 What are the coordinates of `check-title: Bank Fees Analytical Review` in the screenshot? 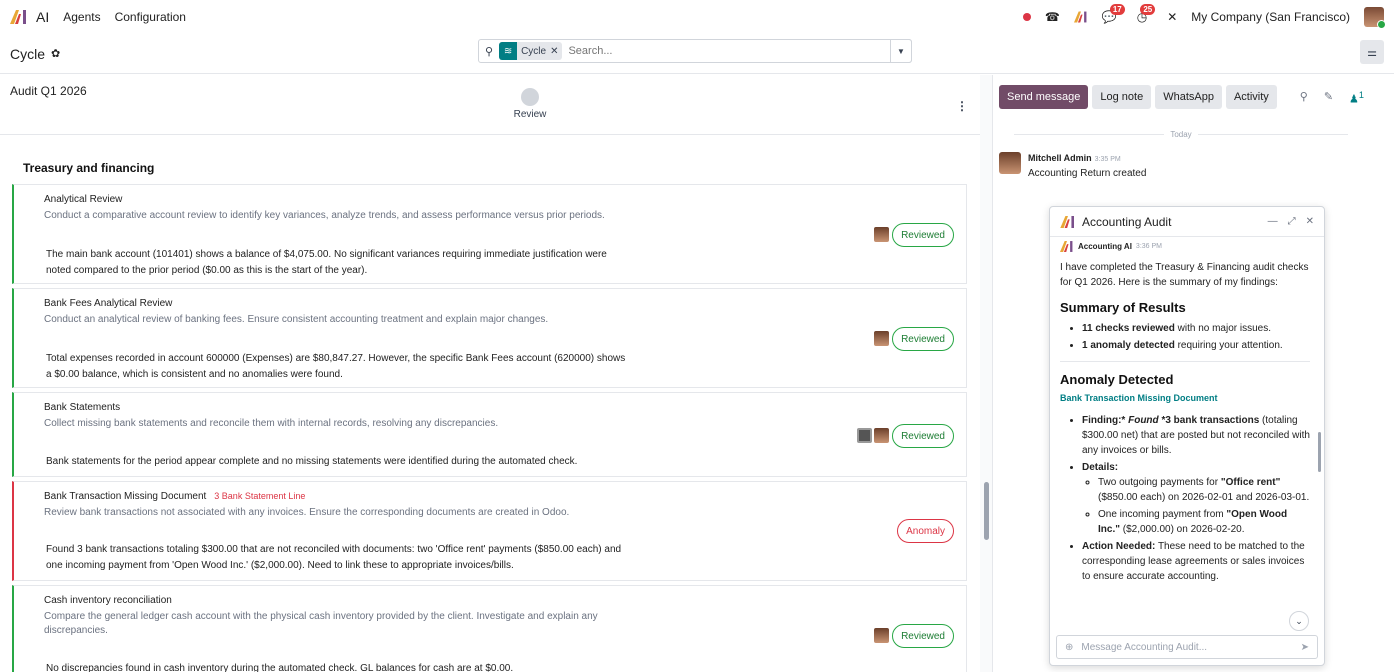 It's located at (108, 303).